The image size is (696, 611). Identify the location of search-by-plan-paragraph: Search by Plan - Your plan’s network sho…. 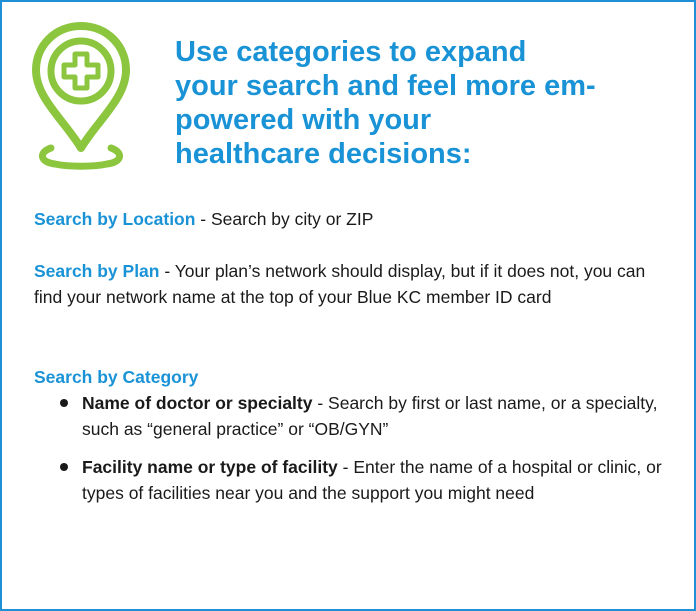
(343, 284).